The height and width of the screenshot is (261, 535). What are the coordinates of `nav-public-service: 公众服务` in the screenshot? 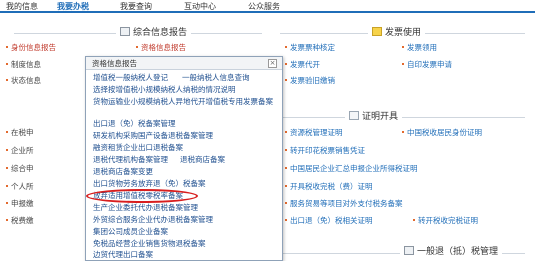 It's located at (264, 6).